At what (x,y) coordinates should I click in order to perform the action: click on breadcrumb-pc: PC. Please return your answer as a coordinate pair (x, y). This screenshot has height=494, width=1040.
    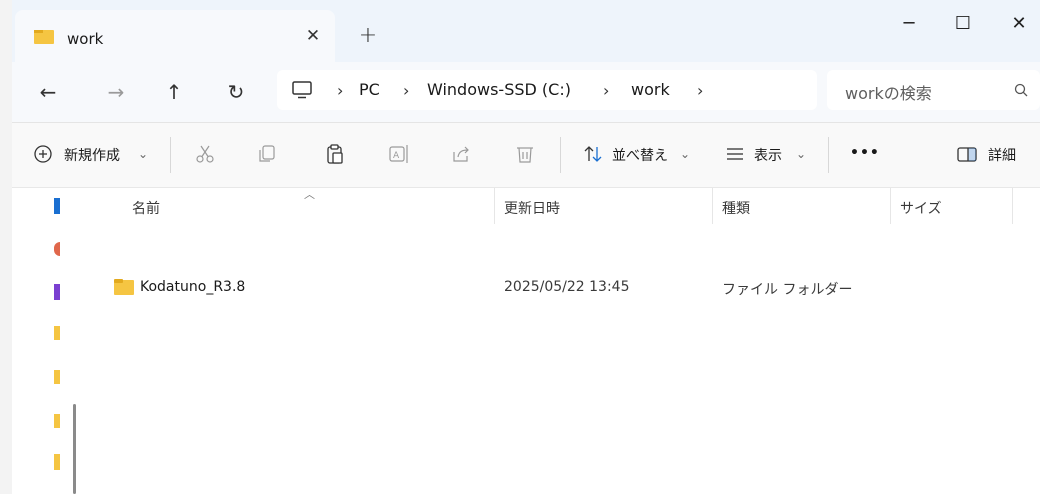
    Looking at the image, I should click on (369, 89).